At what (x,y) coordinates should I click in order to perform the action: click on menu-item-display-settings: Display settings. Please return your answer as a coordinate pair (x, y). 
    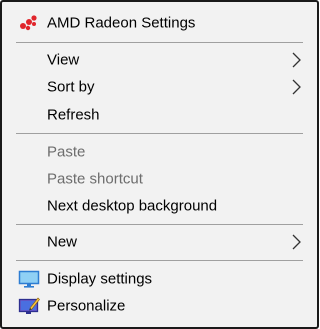
    Looking at the image, I should click on (159, 279).